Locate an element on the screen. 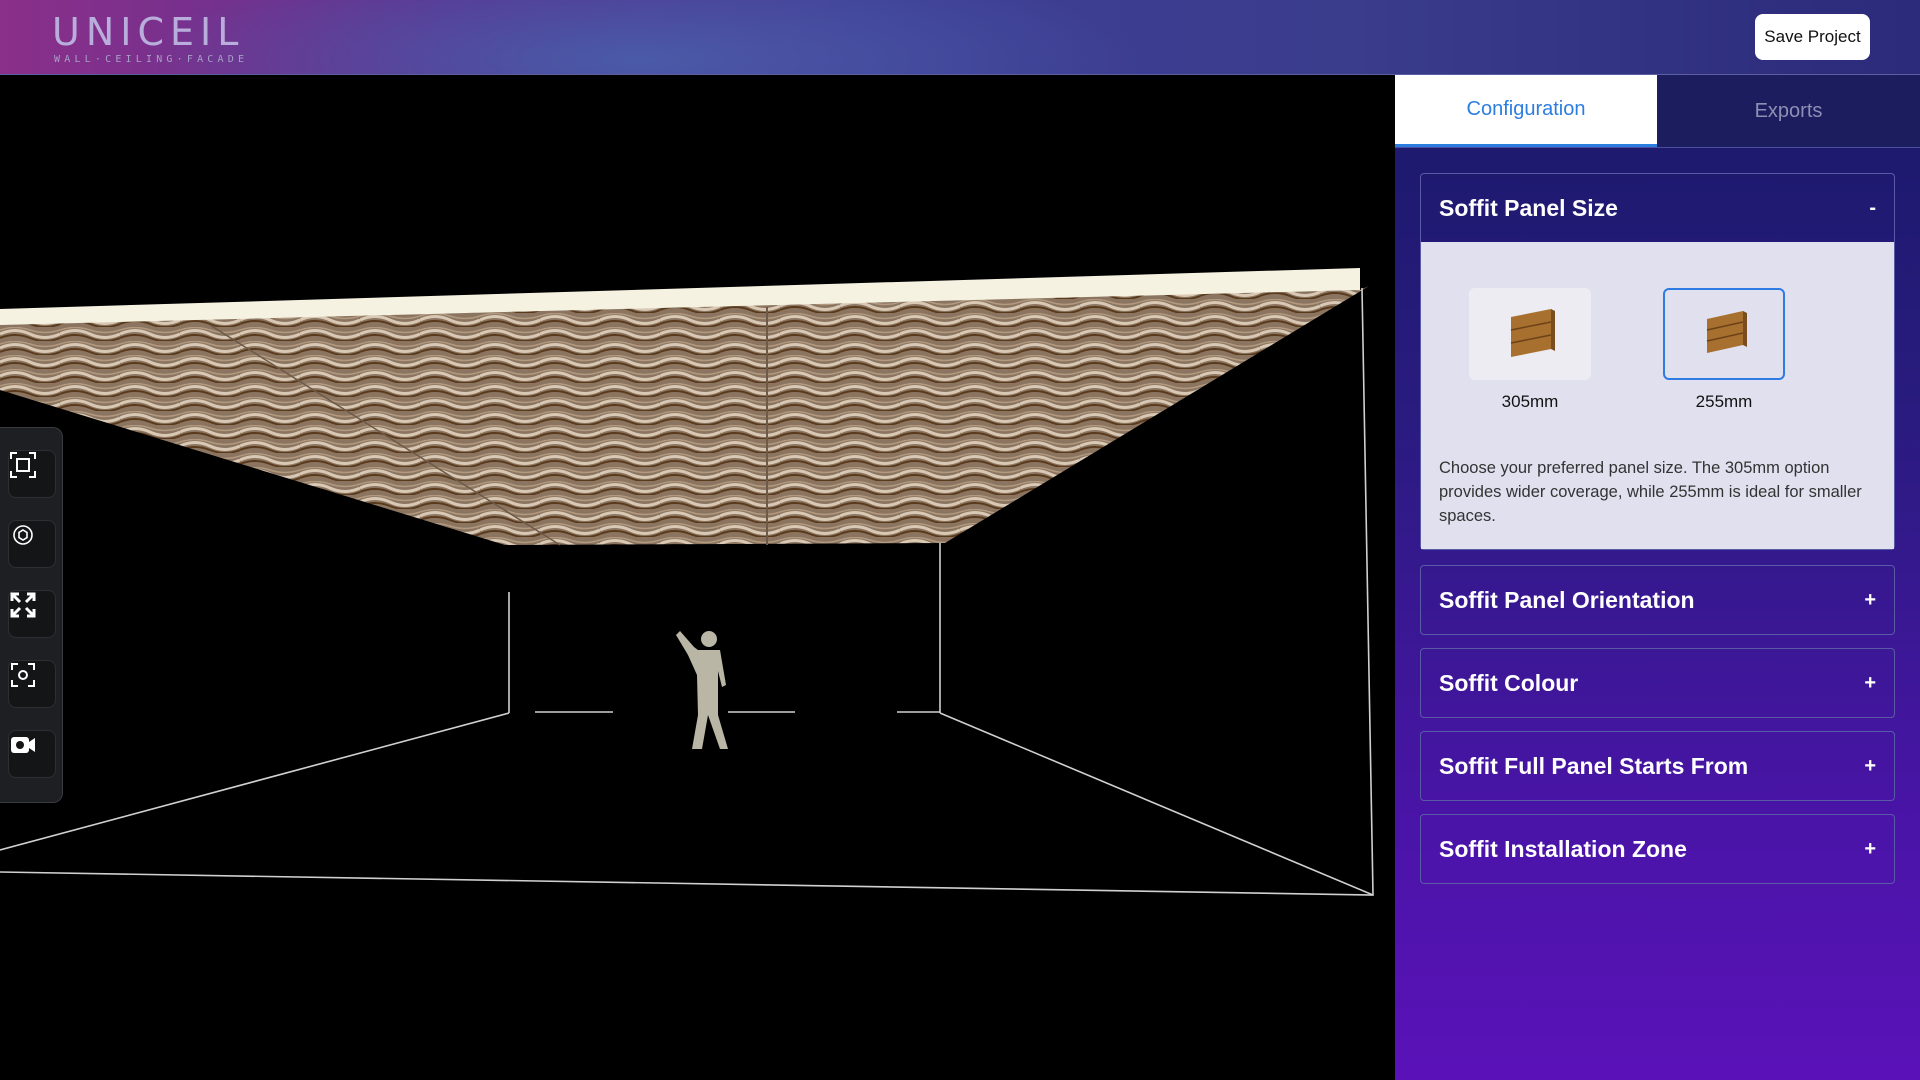 The image size is (1920, 1080). app-header: UNICEIL WALL·CEILING·FACADE Save Project is located at coordinates (960, 37).